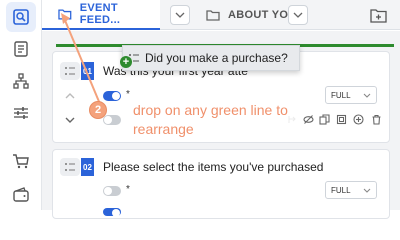 The width and height of the screenshot is (400, 240). Describe the element at coordinates (262, 15) in the screenshot. I see `tab-label: ABOUT YOU` at that location.